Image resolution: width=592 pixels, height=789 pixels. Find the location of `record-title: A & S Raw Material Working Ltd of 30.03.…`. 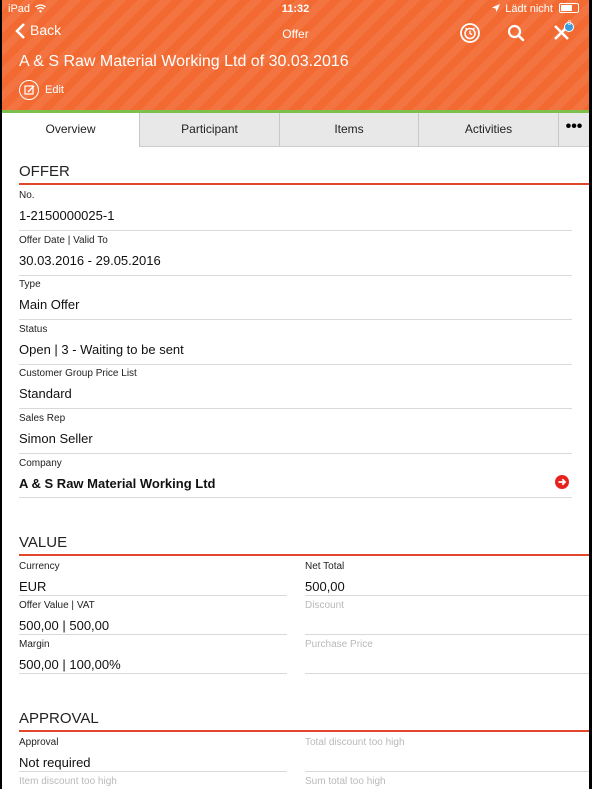

record-title: A & S Raw Material Working Ltd of 30.03.… is located at coordinates (184, 61).